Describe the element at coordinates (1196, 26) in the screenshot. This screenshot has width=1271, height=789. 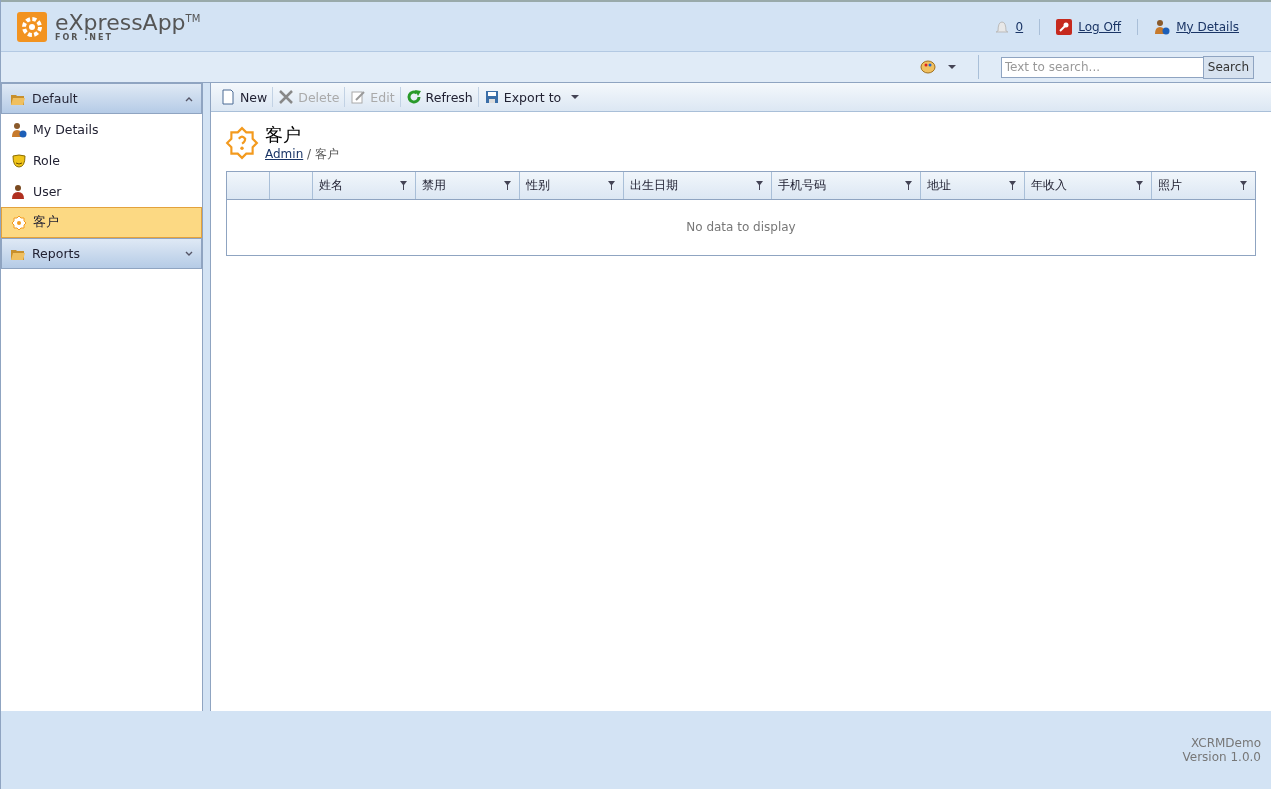
I see `my-details-link: My Details` at that location.